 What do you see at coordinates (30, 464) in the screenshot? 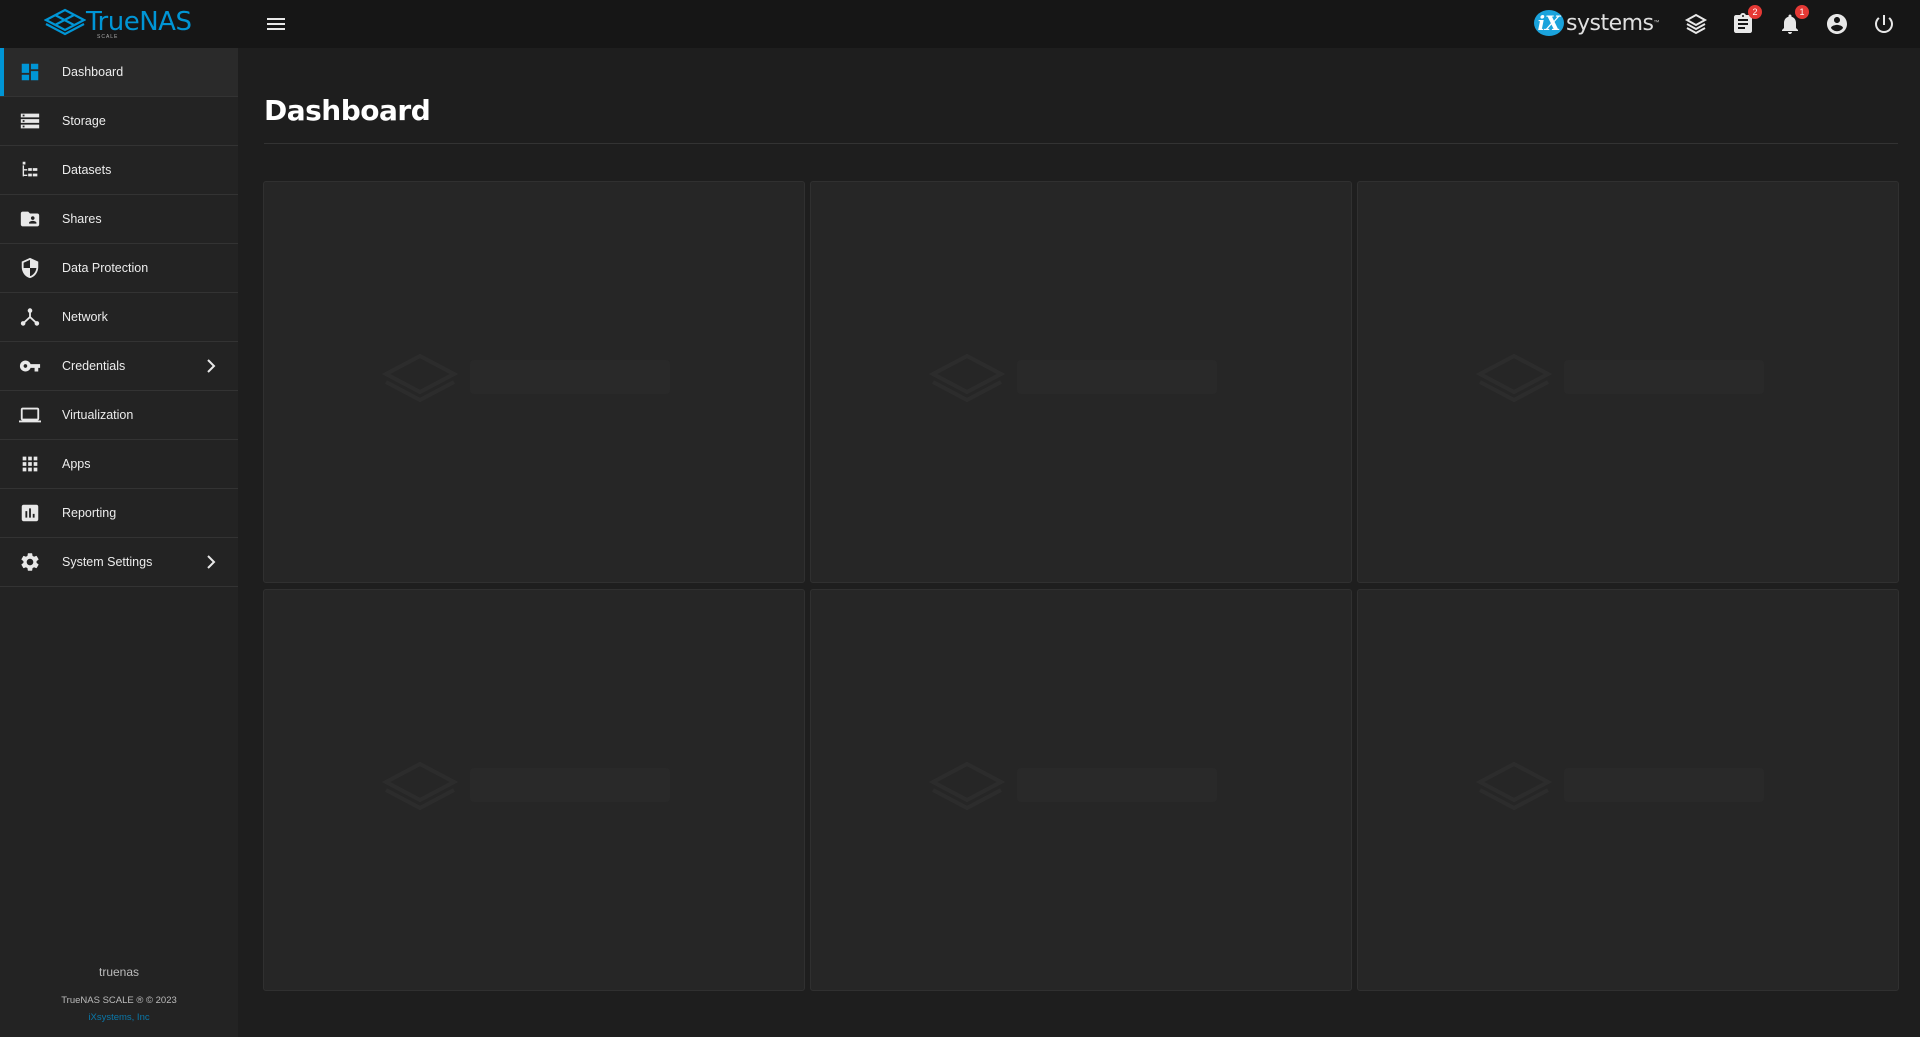
I see `apps-grid-icon` at bounding box center [30, 464].